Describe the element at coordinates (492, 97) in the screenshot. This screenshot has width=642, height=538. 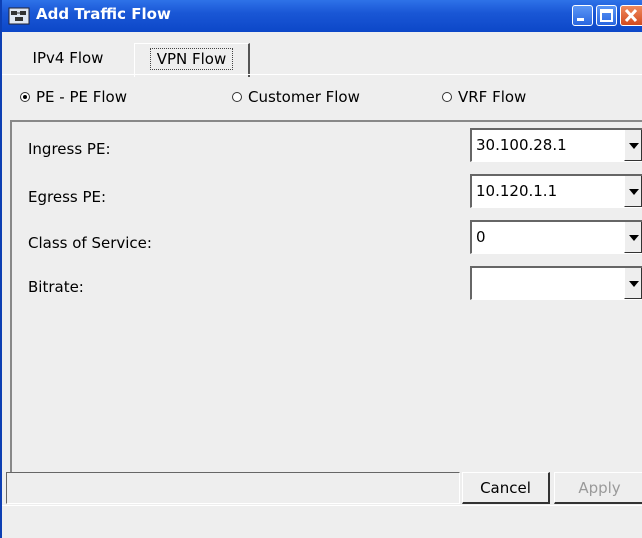
I see `radio-vrf-flow-label: VRF Flow` at that location.